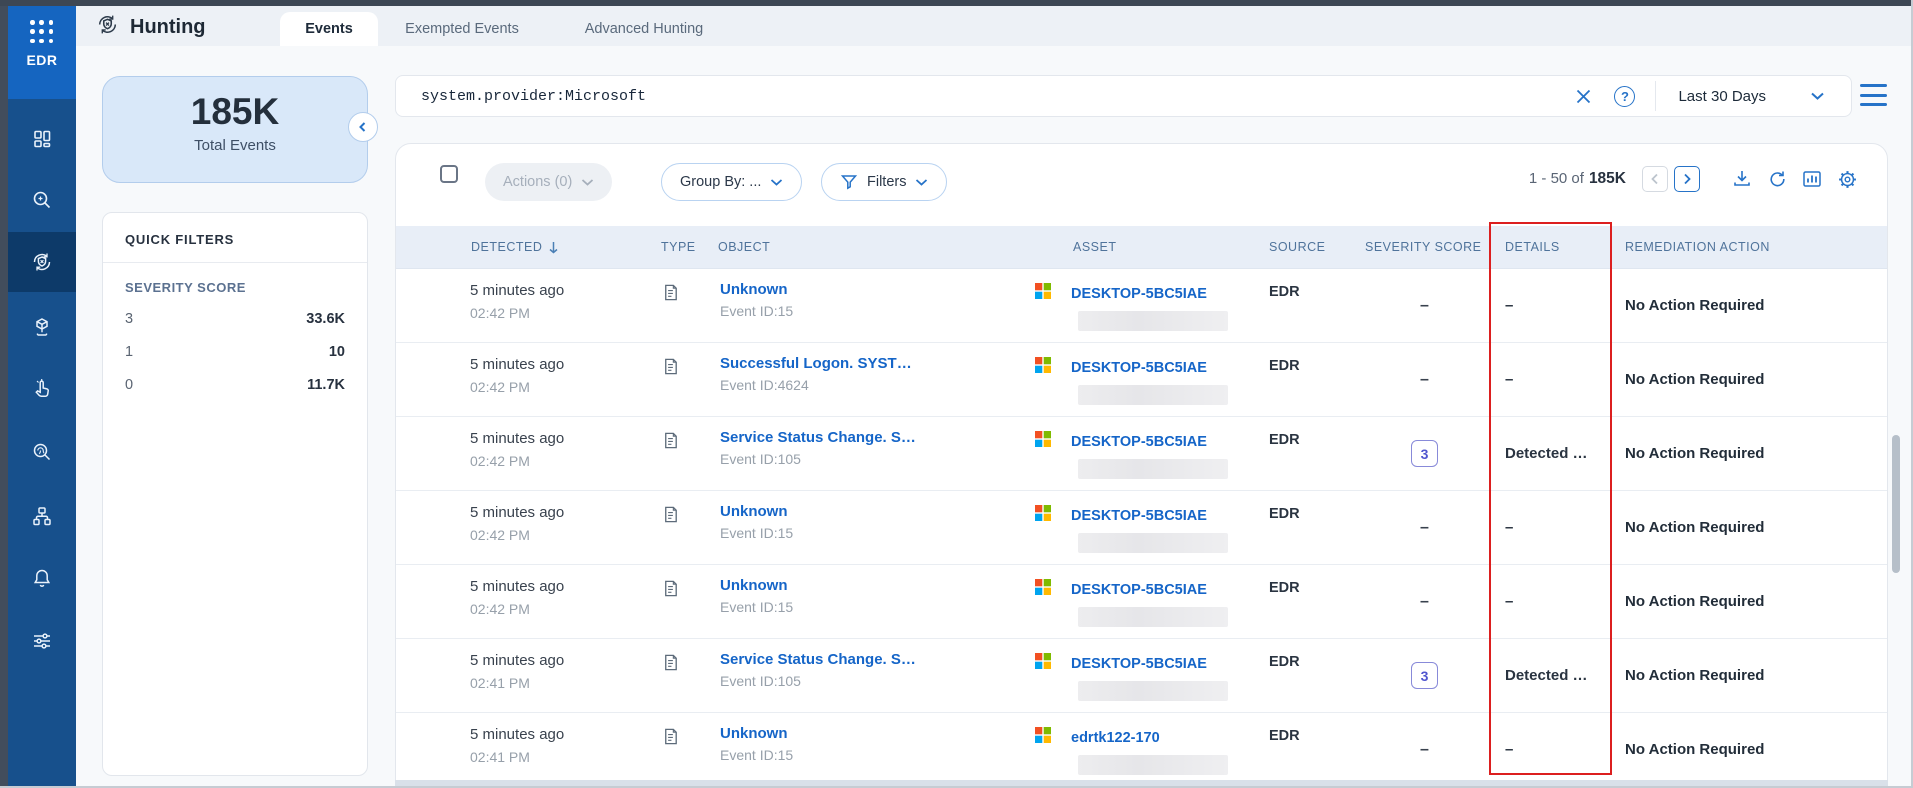 The width and height of the screenshot is (1913, 788). I want to click on severity-filter-row: 0 11.7K, so click(235, 385).